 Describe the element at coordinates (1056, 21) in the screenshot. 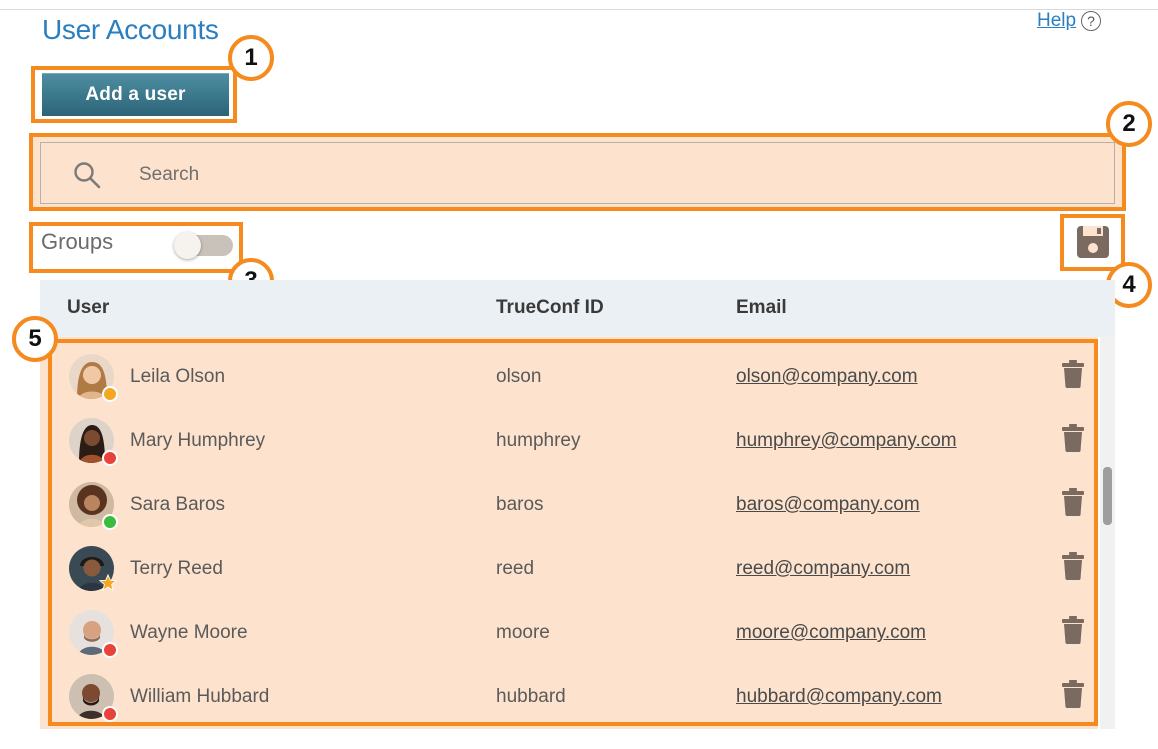

I see `help-link: Help` at that location.